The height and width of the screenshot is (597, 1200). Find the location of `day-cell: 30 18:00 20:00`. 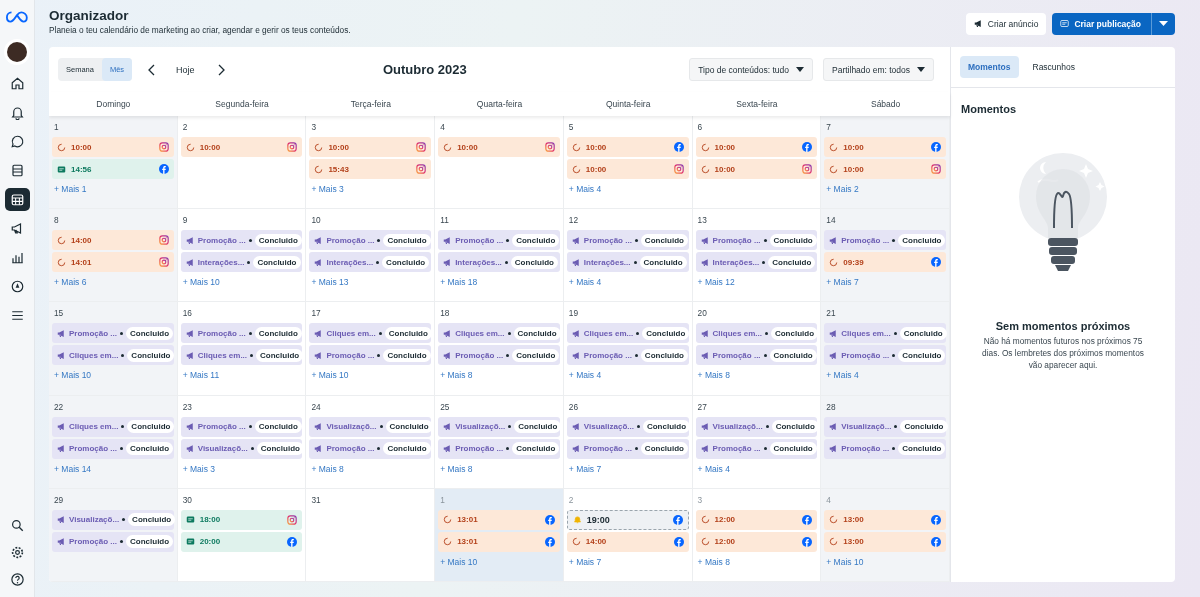

day-cell: 30 18:00 20:00 is located at coordinates (242, 535).